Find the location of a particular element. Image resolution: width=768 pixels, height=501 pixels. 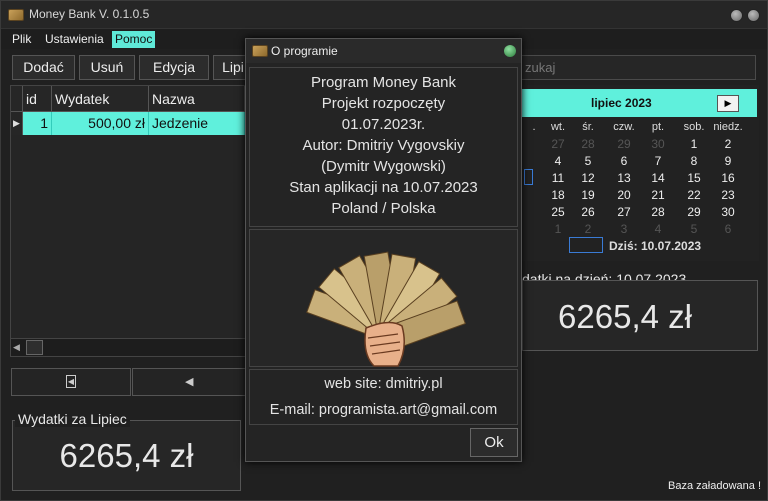

day-name: wt. is located at coordinates (558, 127).